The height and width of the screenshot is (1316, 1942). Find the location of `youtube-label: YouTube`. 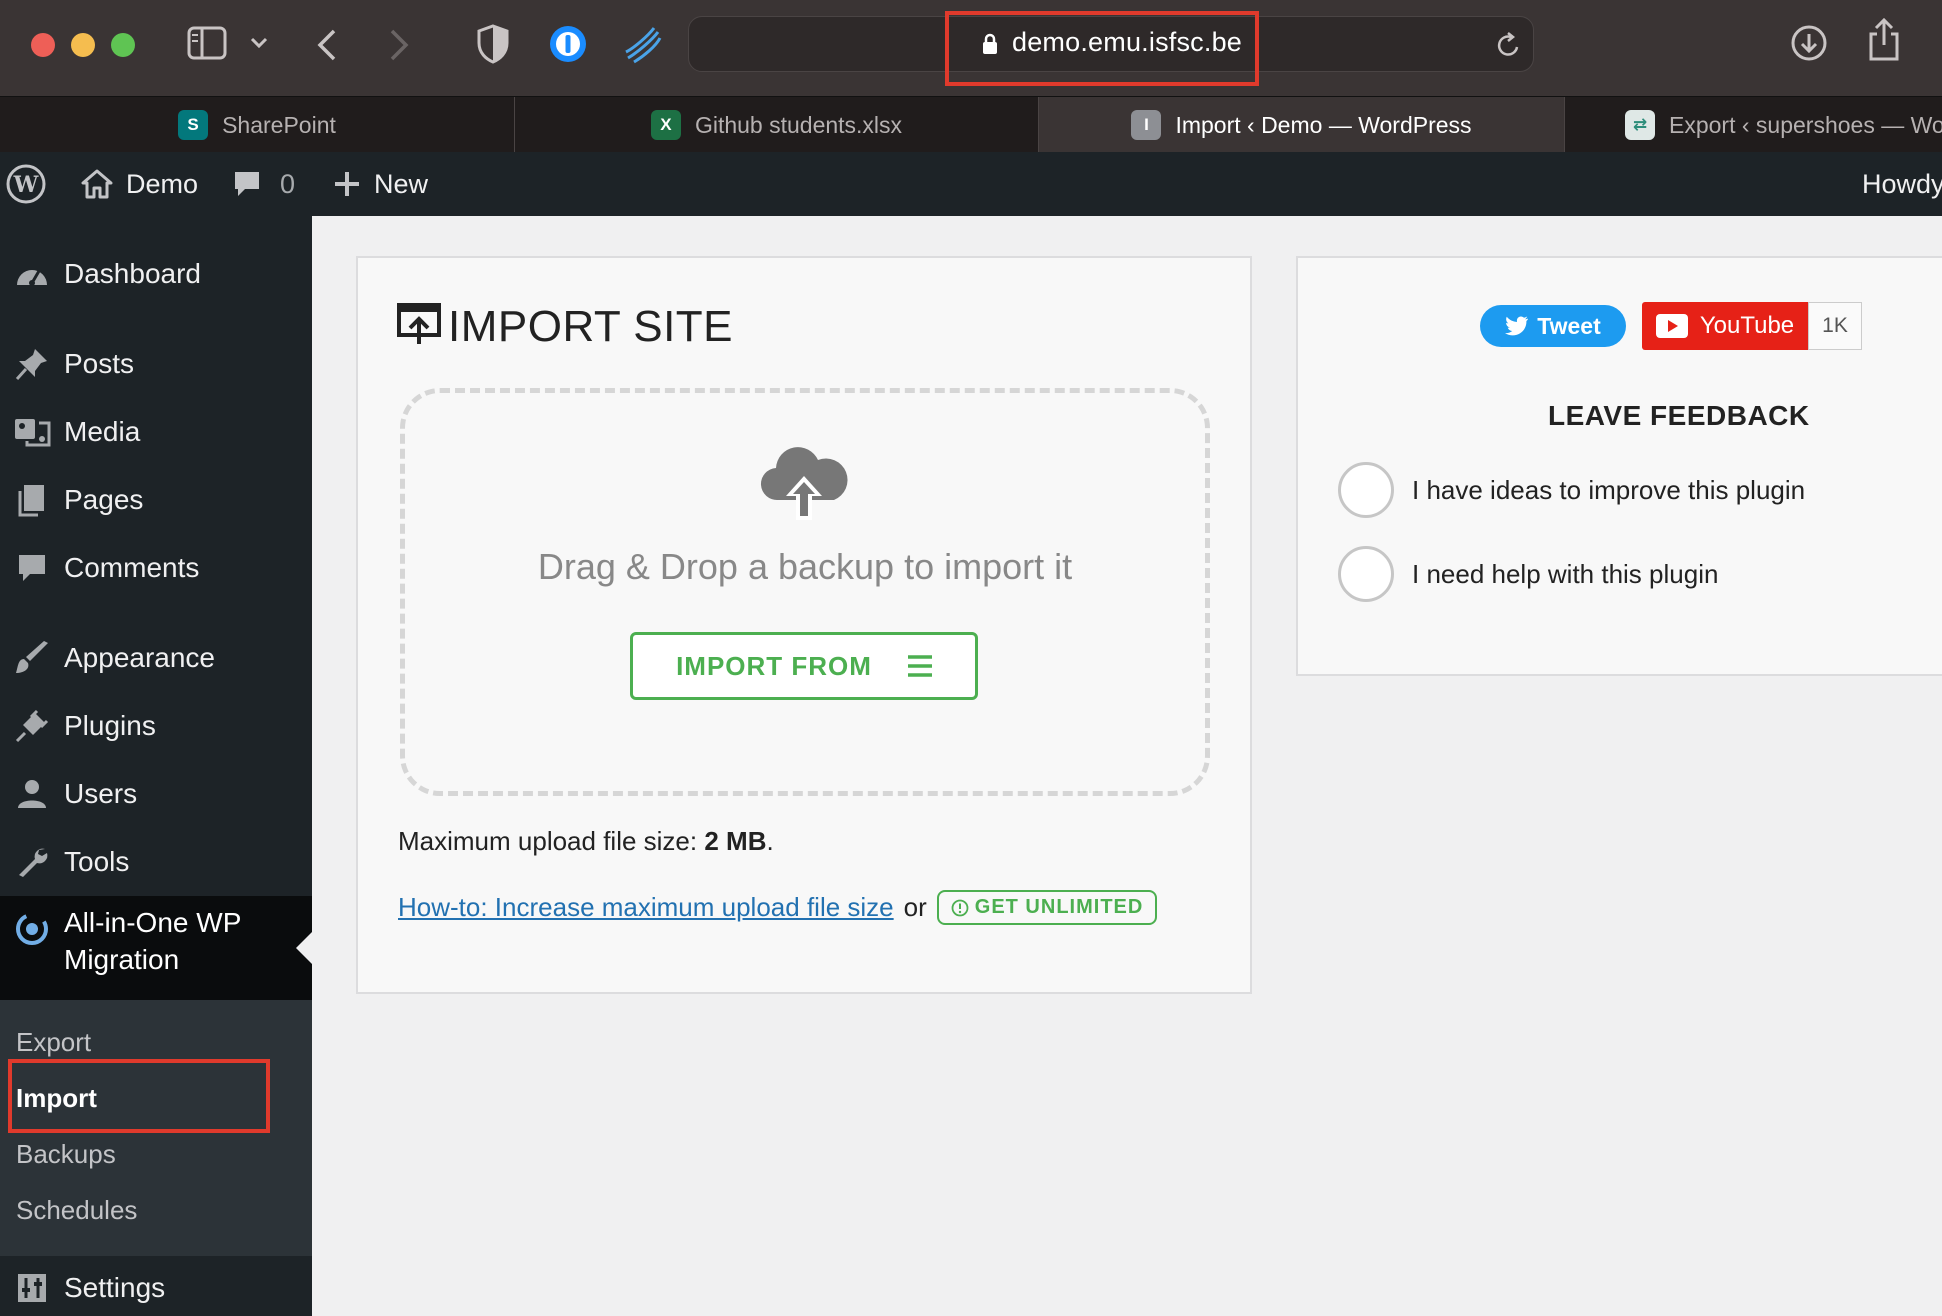

youtube-label: YouTube is located at coordinates (1747, 325).